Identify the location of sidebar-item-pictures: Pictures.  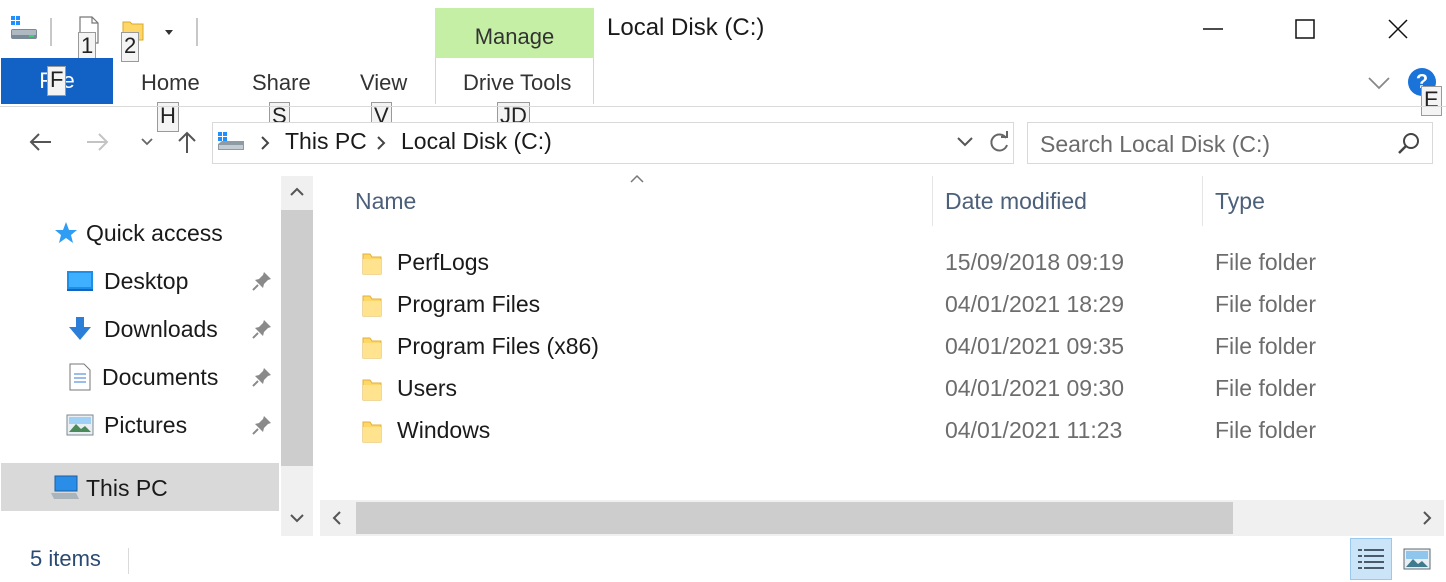
(126, 425).